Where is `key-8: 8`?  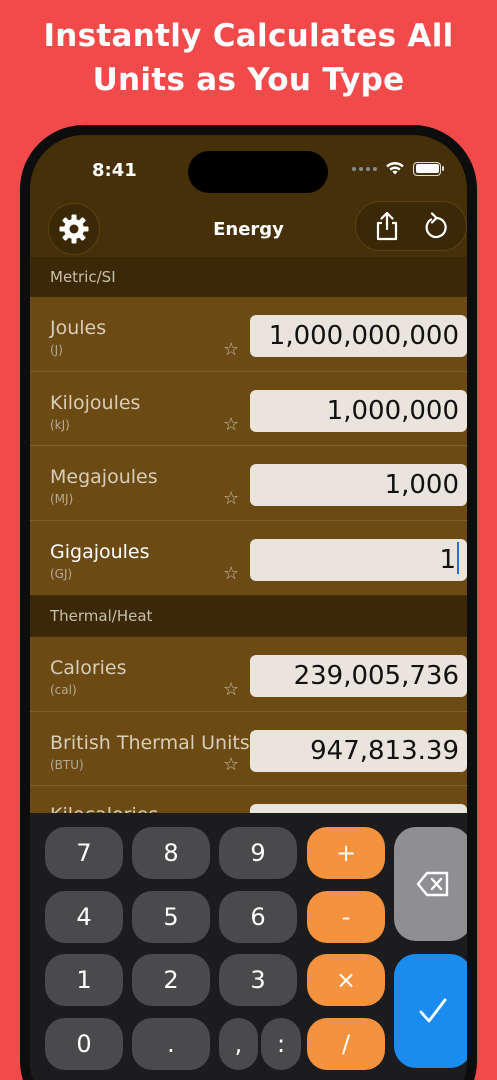
key-8: 8 is located at coordinates (171, 853).